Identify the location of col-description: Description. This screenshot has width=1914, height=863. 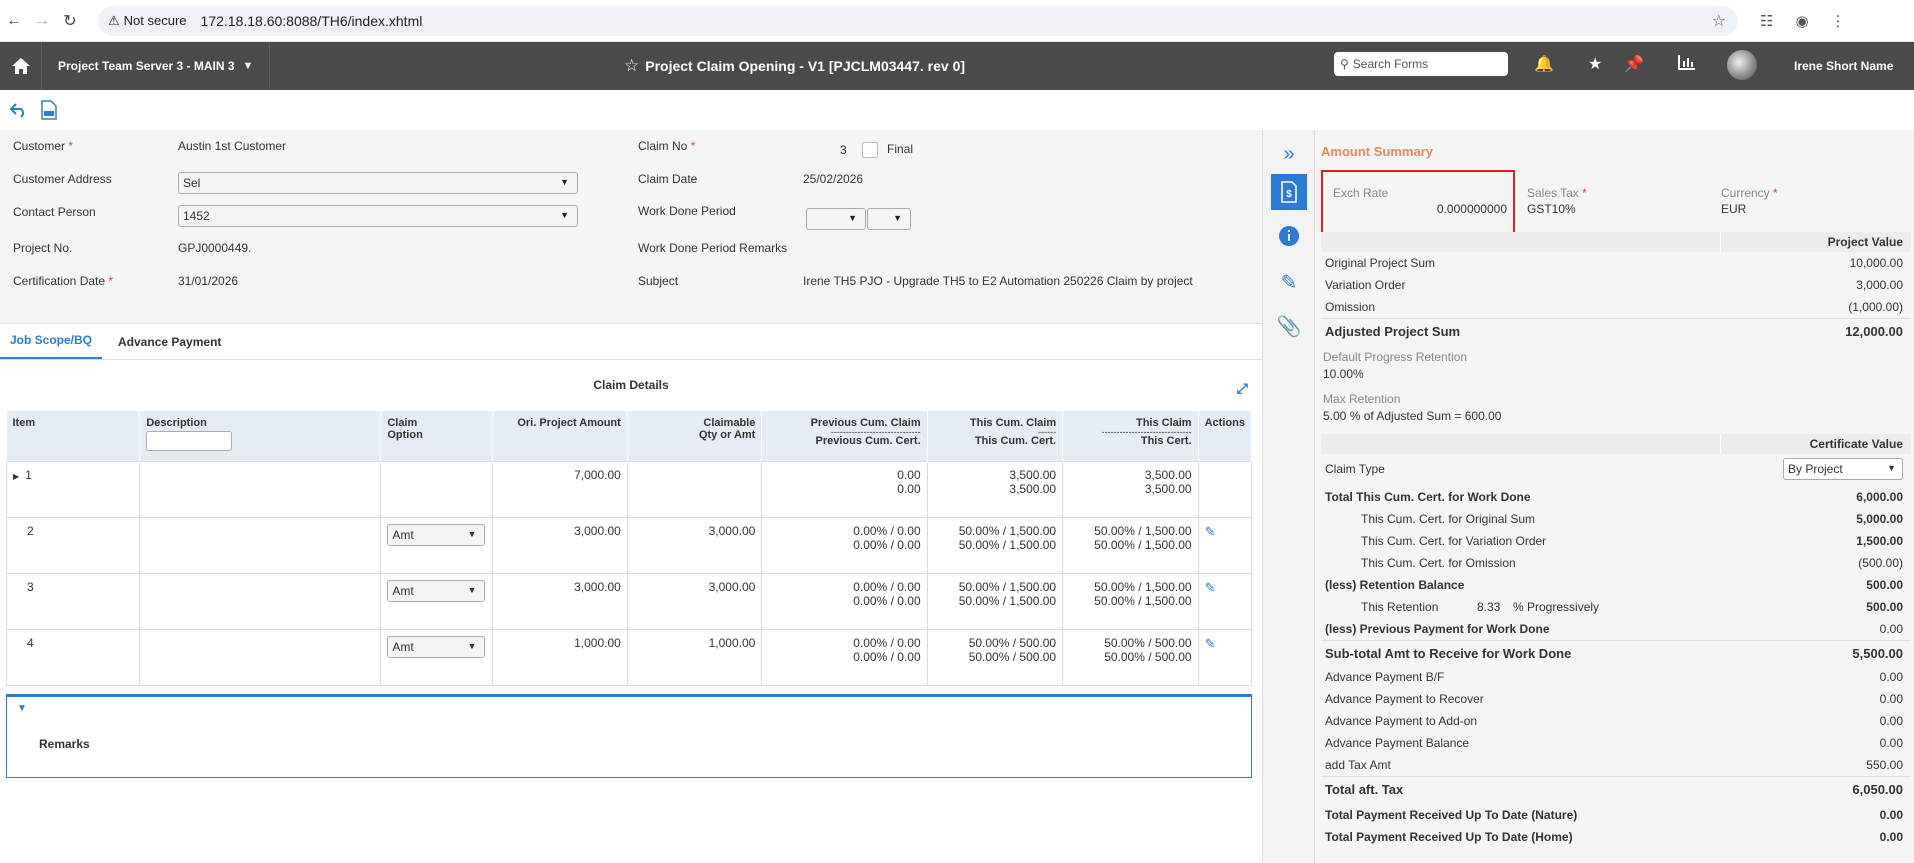
(260, 436).